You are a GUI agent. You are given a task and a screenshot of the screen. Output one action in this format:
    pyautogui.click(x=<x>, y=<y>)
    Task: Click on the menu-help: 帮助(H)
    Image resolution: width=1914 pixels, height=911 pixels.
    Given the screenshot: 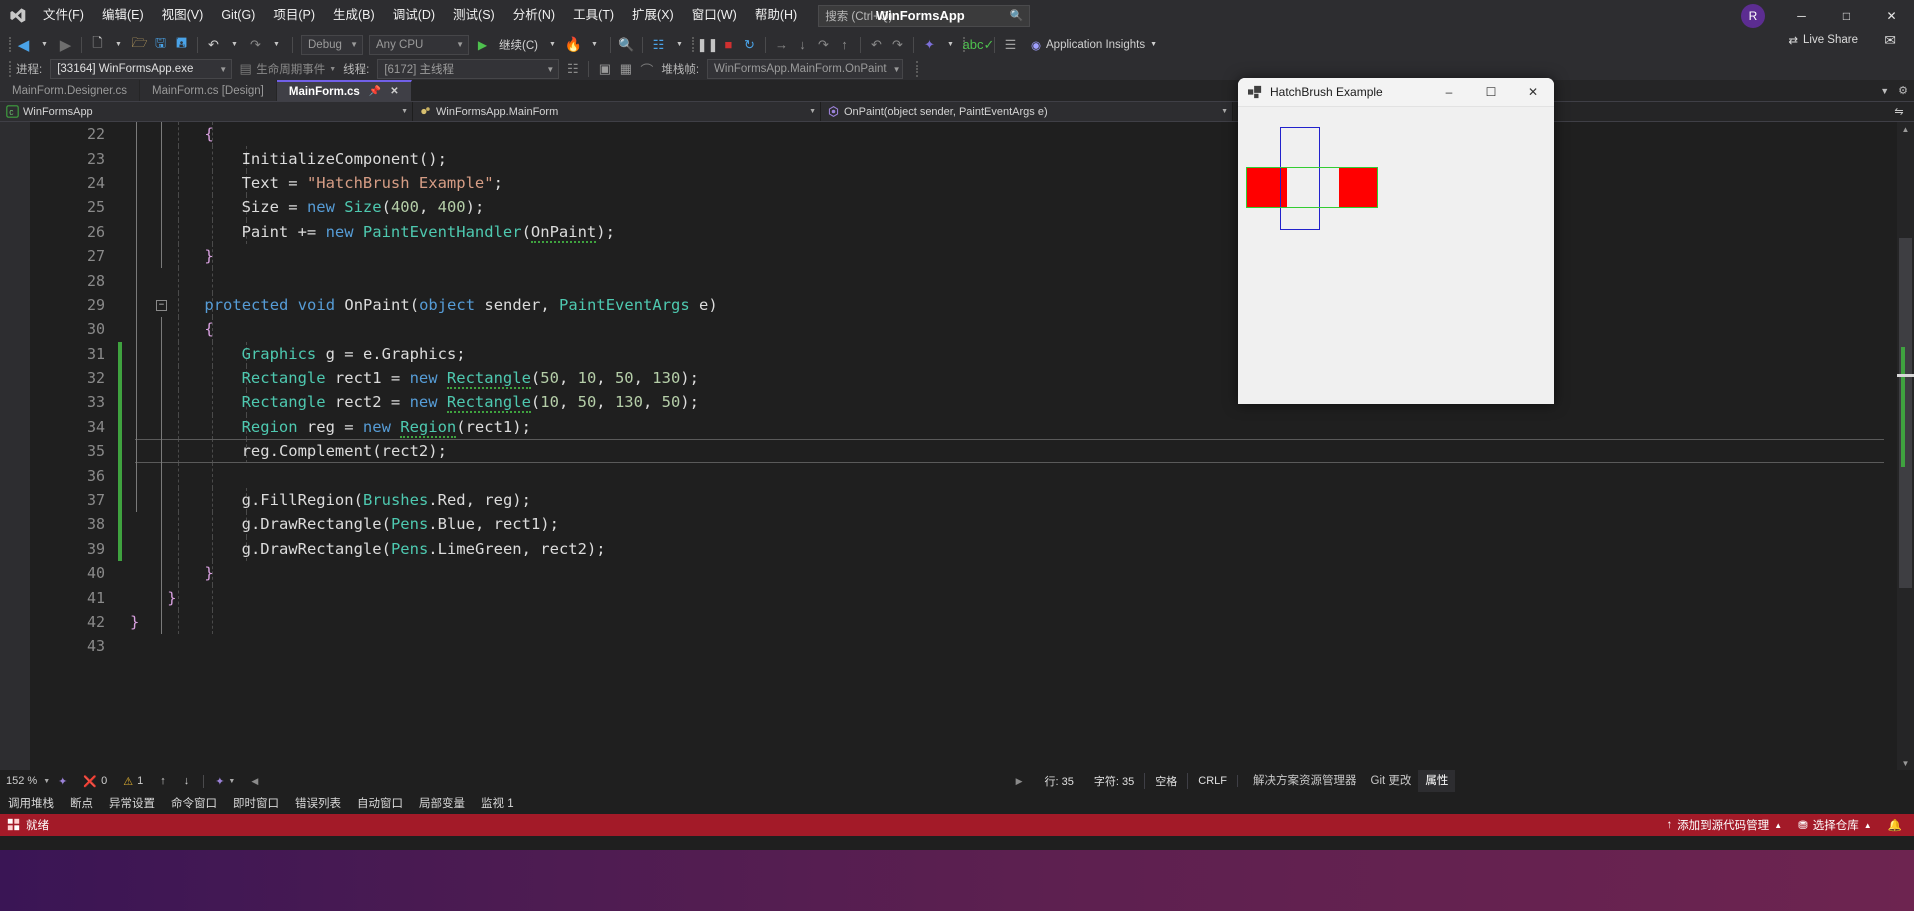 What is the action you would take?
    pyautogui.click(x=776, y=15)
    